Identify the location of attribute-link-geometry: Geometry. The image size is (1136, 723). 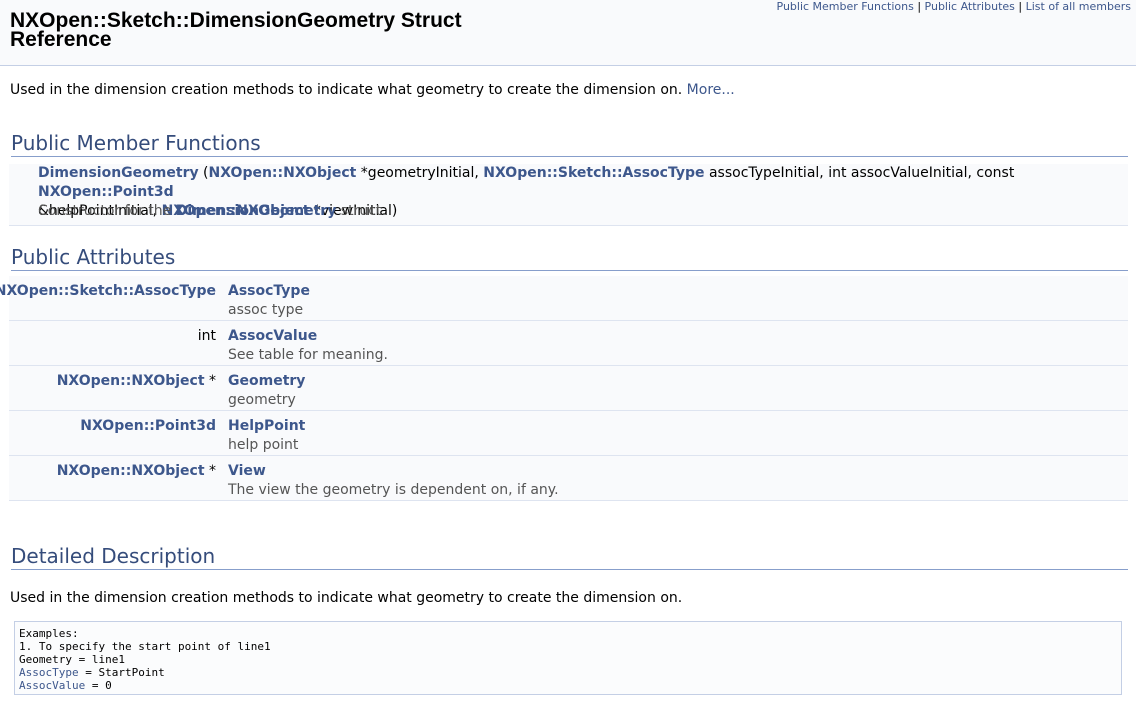
(266, 381).